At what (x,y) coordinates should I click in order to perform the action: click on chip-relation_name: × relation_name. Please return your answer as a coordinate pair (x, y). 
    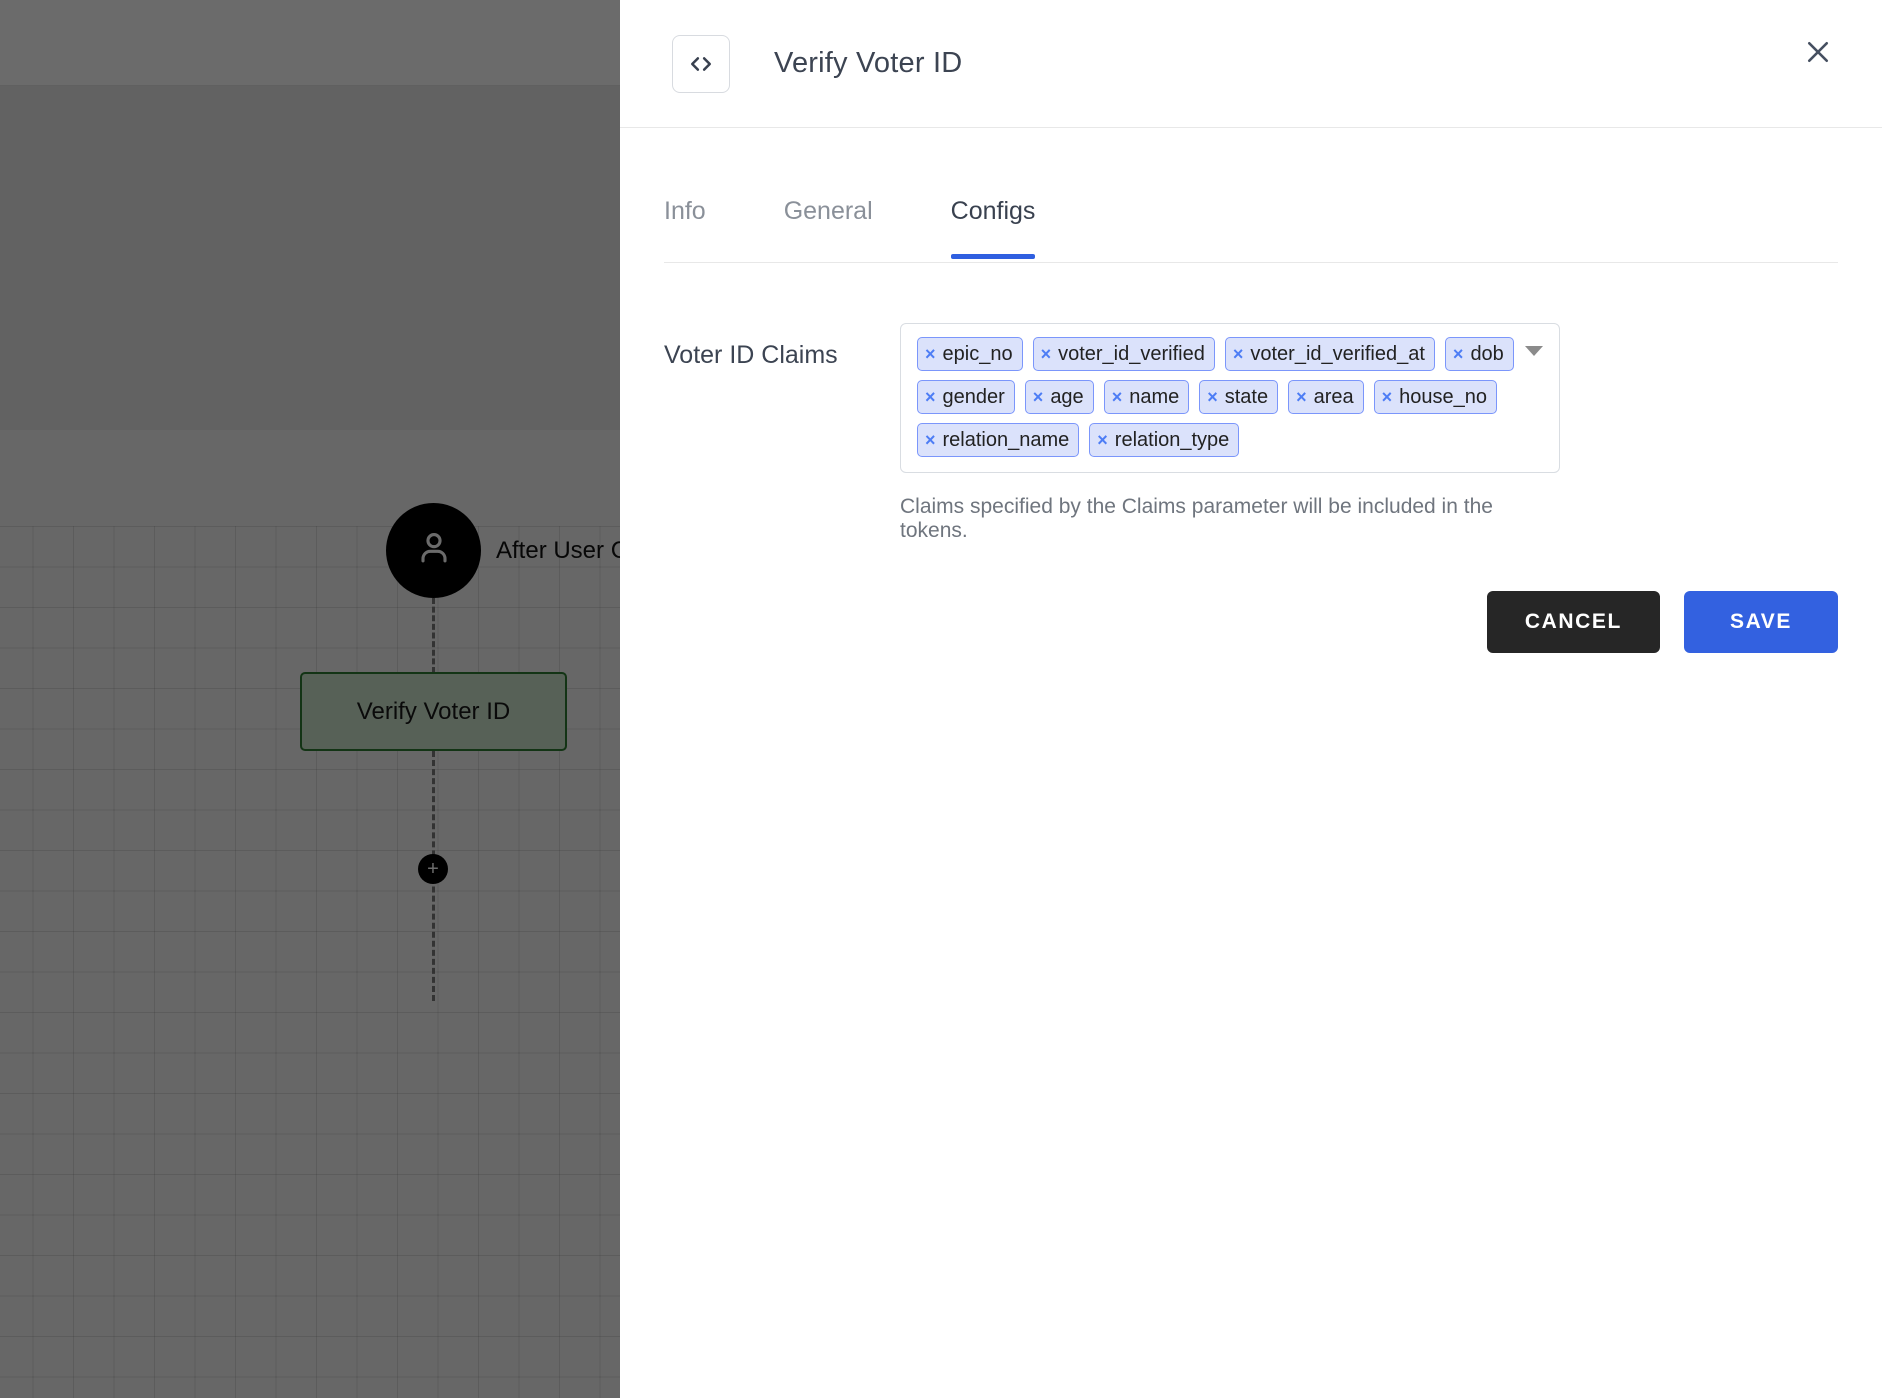
    Looking at the image, I should click on (998, 440).